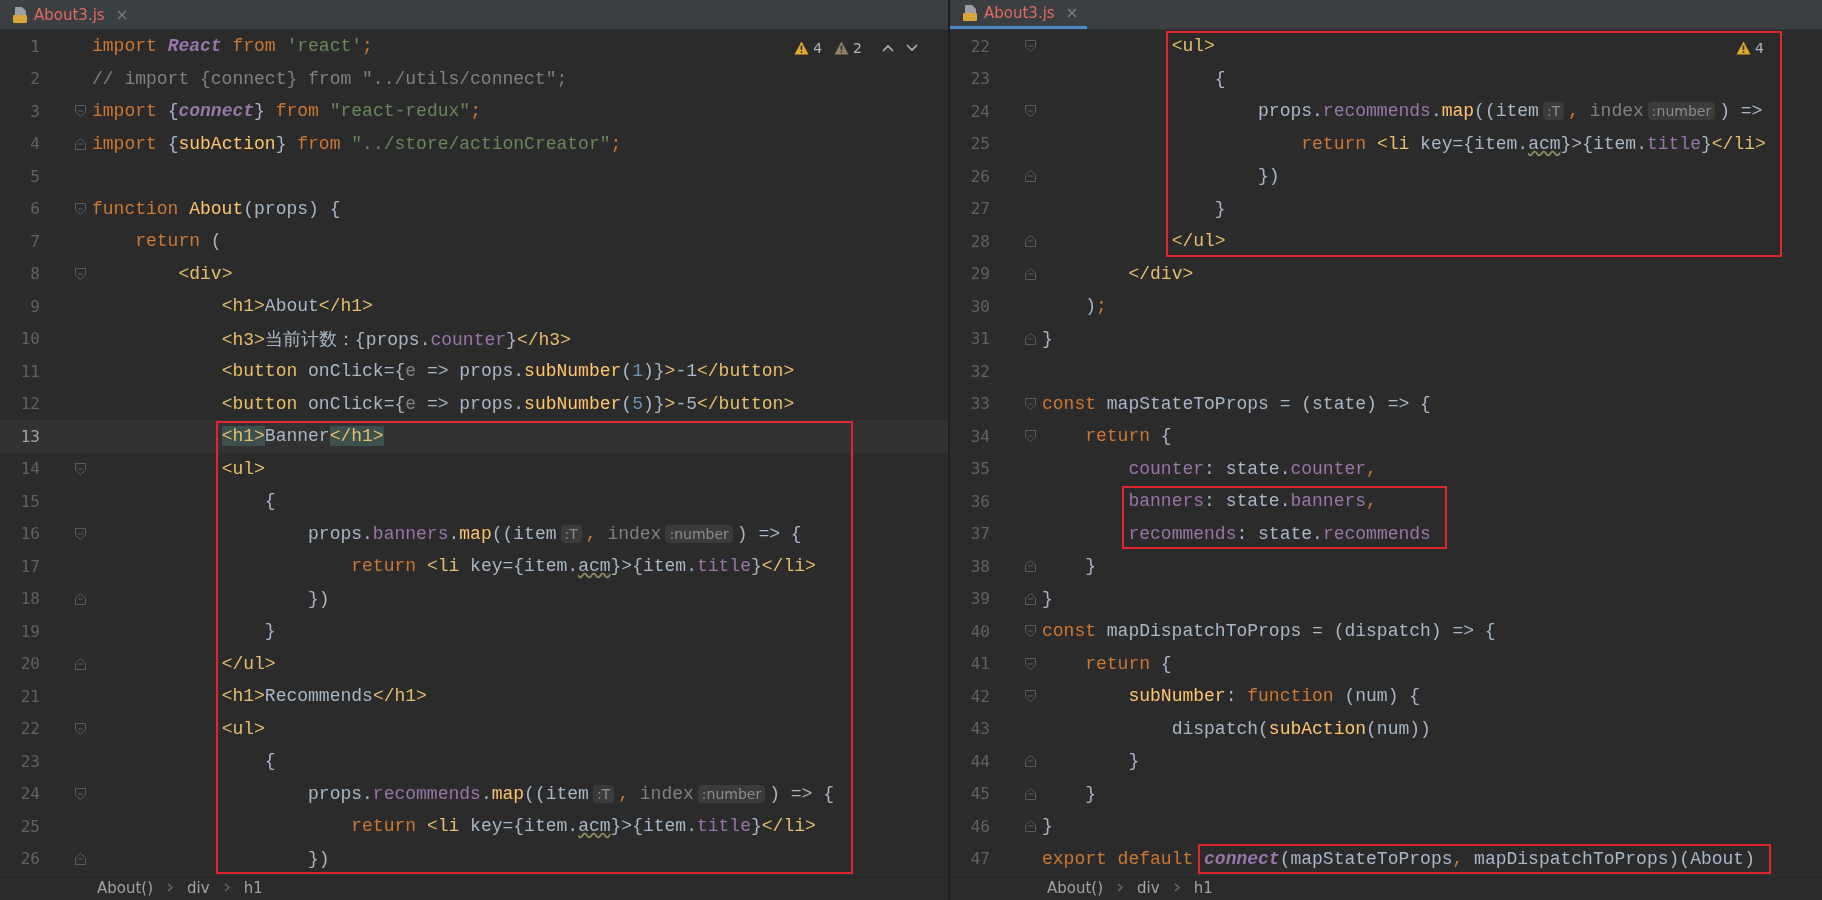  I want to click on line-number: 1, so click(34, 46).